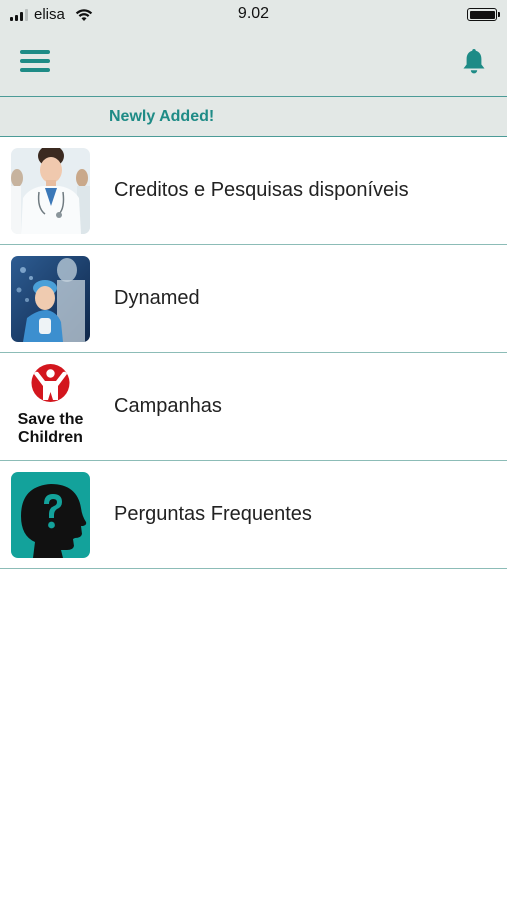  I want to click on question-head-icon, so click(50, 514).